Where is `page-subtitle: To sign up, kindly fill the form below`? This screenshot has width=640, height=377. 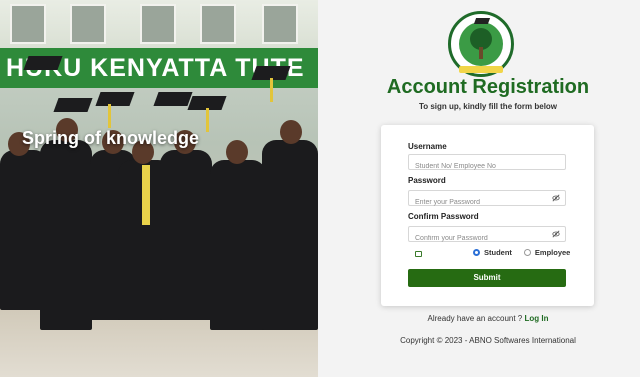
page-subtitle: To sign up, kindly fill the form below is located at coordinates (488, 106).